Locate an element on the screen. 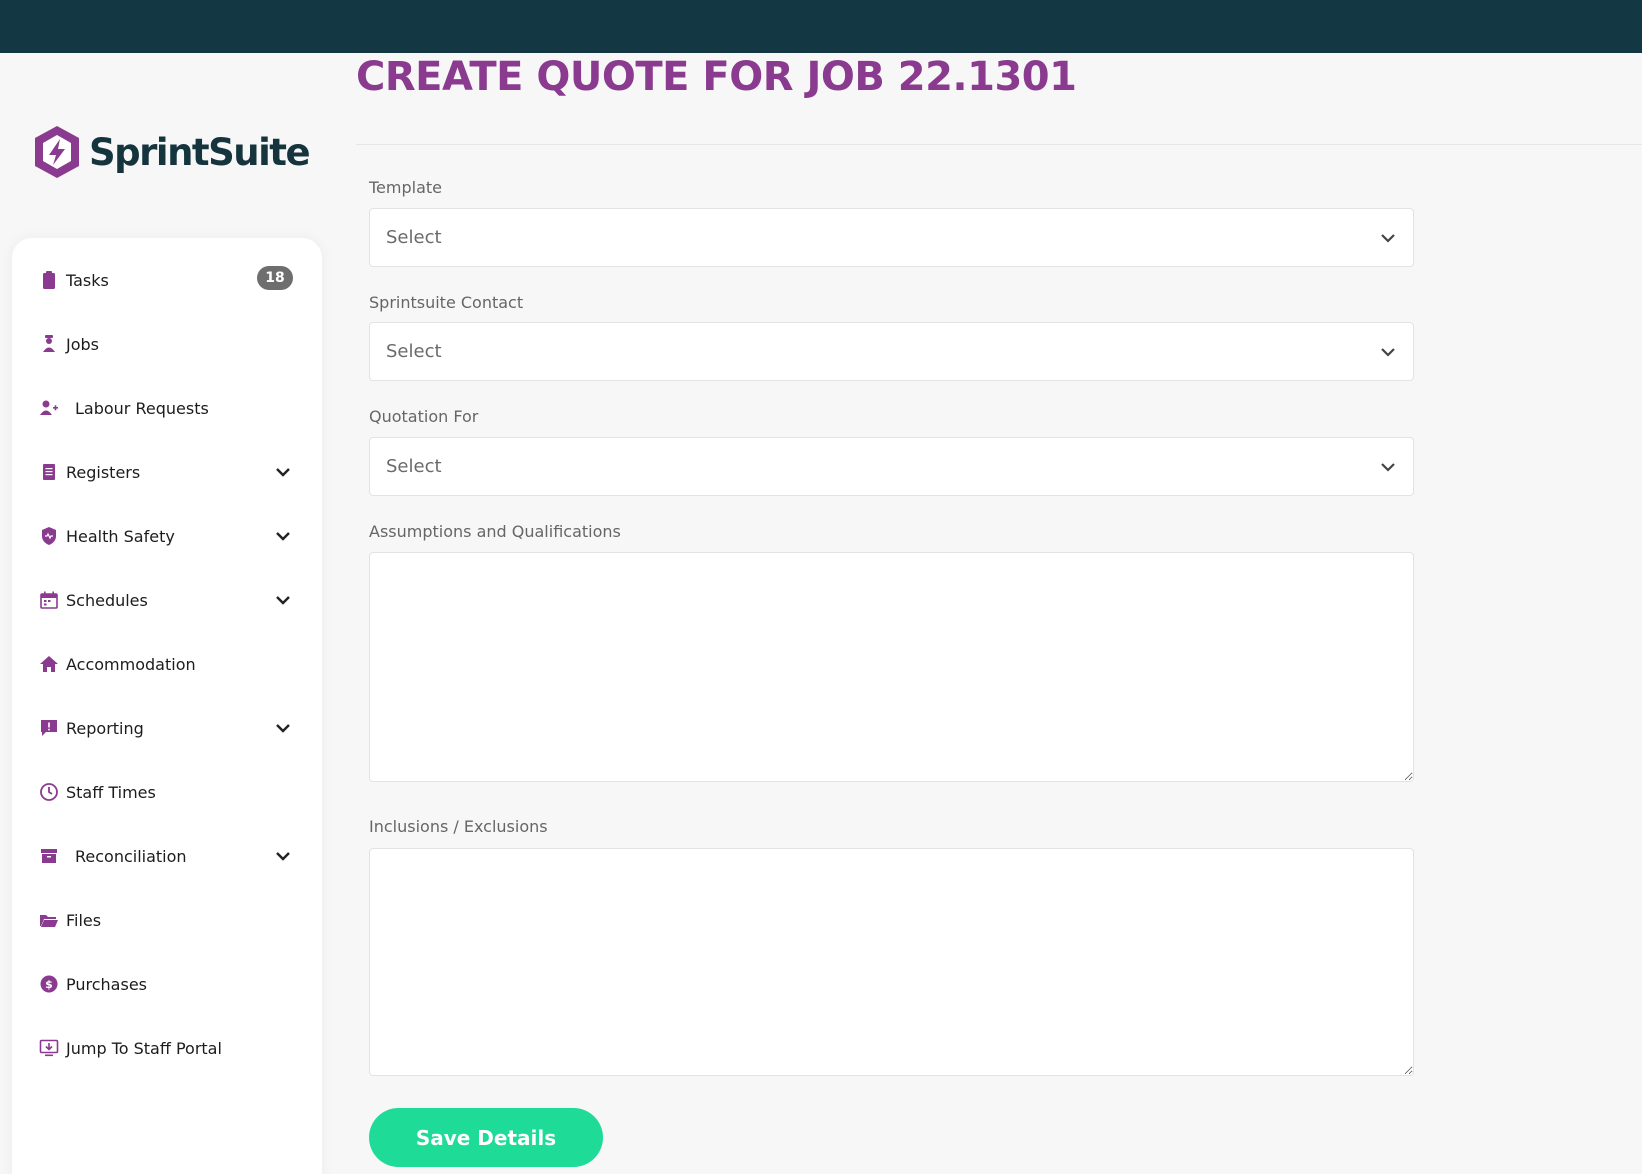 The image size is (1642, 1174). archive-icon is located at coordinates (49, 856).